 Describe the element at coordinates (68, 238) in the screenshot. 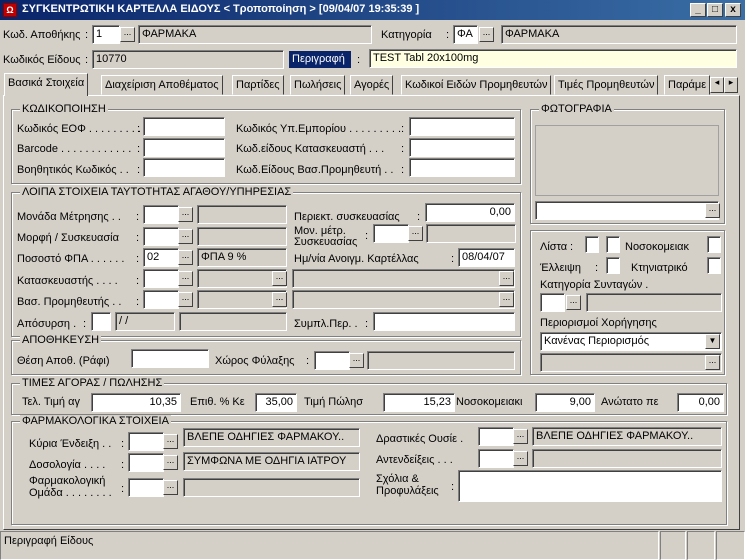

I see `form-label: Μορφή / Συσκευασία` at that location.